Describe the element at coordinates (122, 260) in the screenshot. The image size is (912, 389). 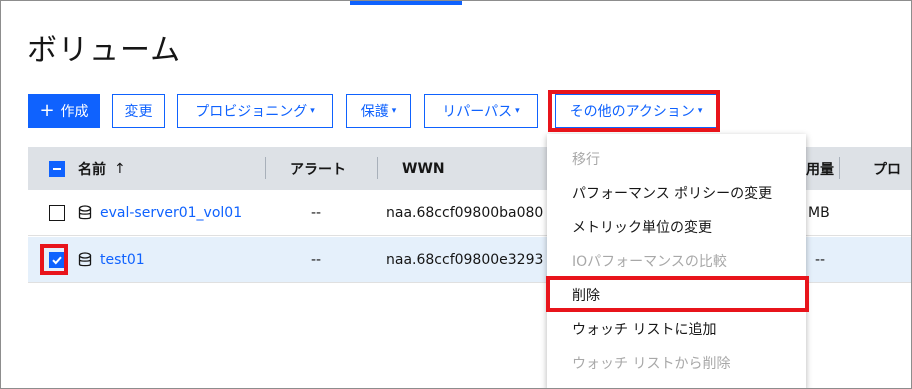
I see `volume-name-link: test01` at that location.